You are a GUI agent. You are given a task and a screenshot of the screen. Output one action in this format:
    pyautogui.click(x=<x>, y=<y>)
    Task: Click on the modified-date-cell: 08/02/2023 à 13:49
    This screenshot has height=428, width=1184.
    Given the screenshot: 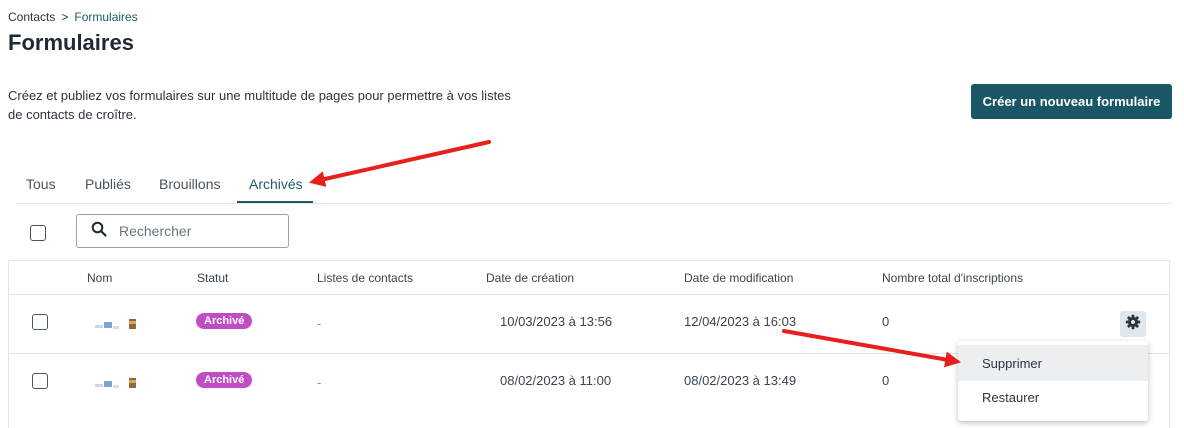 What is the action you would take?
    pyautogui.click(x=740, y=380)
    